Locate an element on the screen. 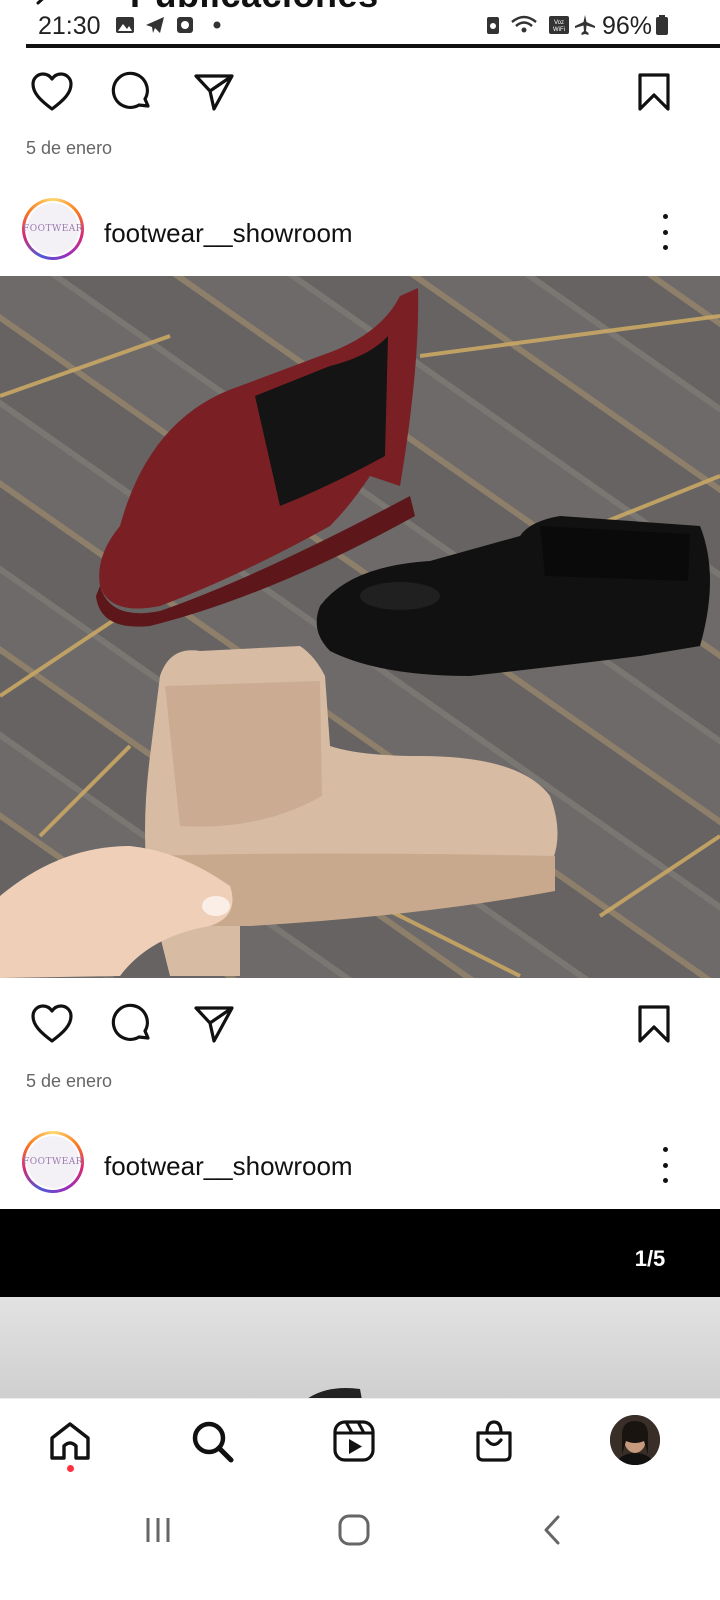 The height and width of the screenshot is (1600, 720). status-bar: Publicaciones 21:30 Voz WiFi 96% is located at coordinates (360, 25).